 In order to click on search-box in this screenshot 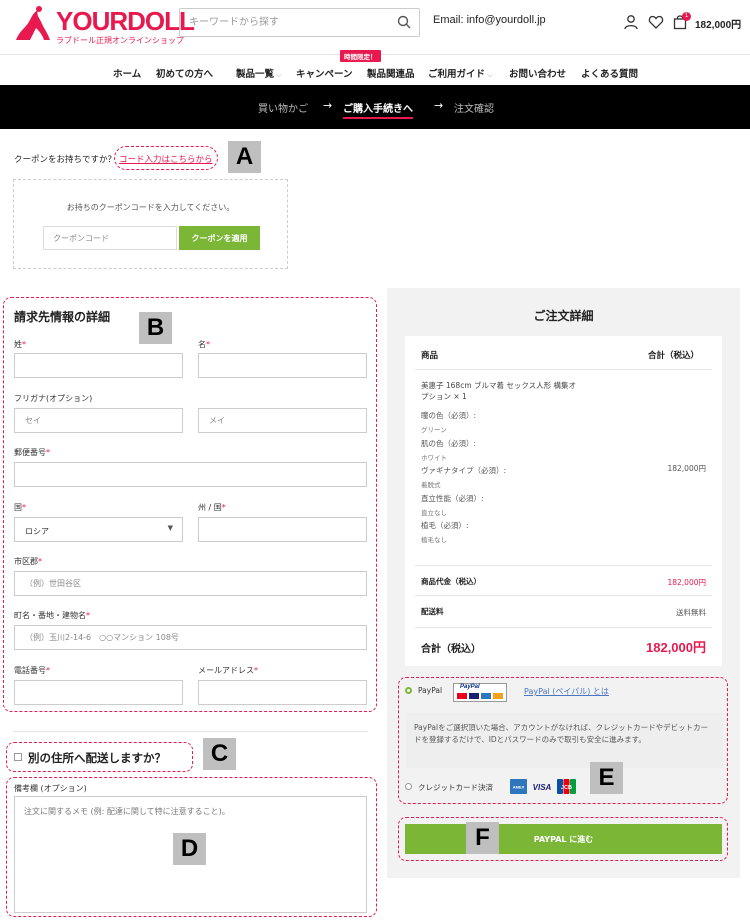, I will do `click(299, 22)`.